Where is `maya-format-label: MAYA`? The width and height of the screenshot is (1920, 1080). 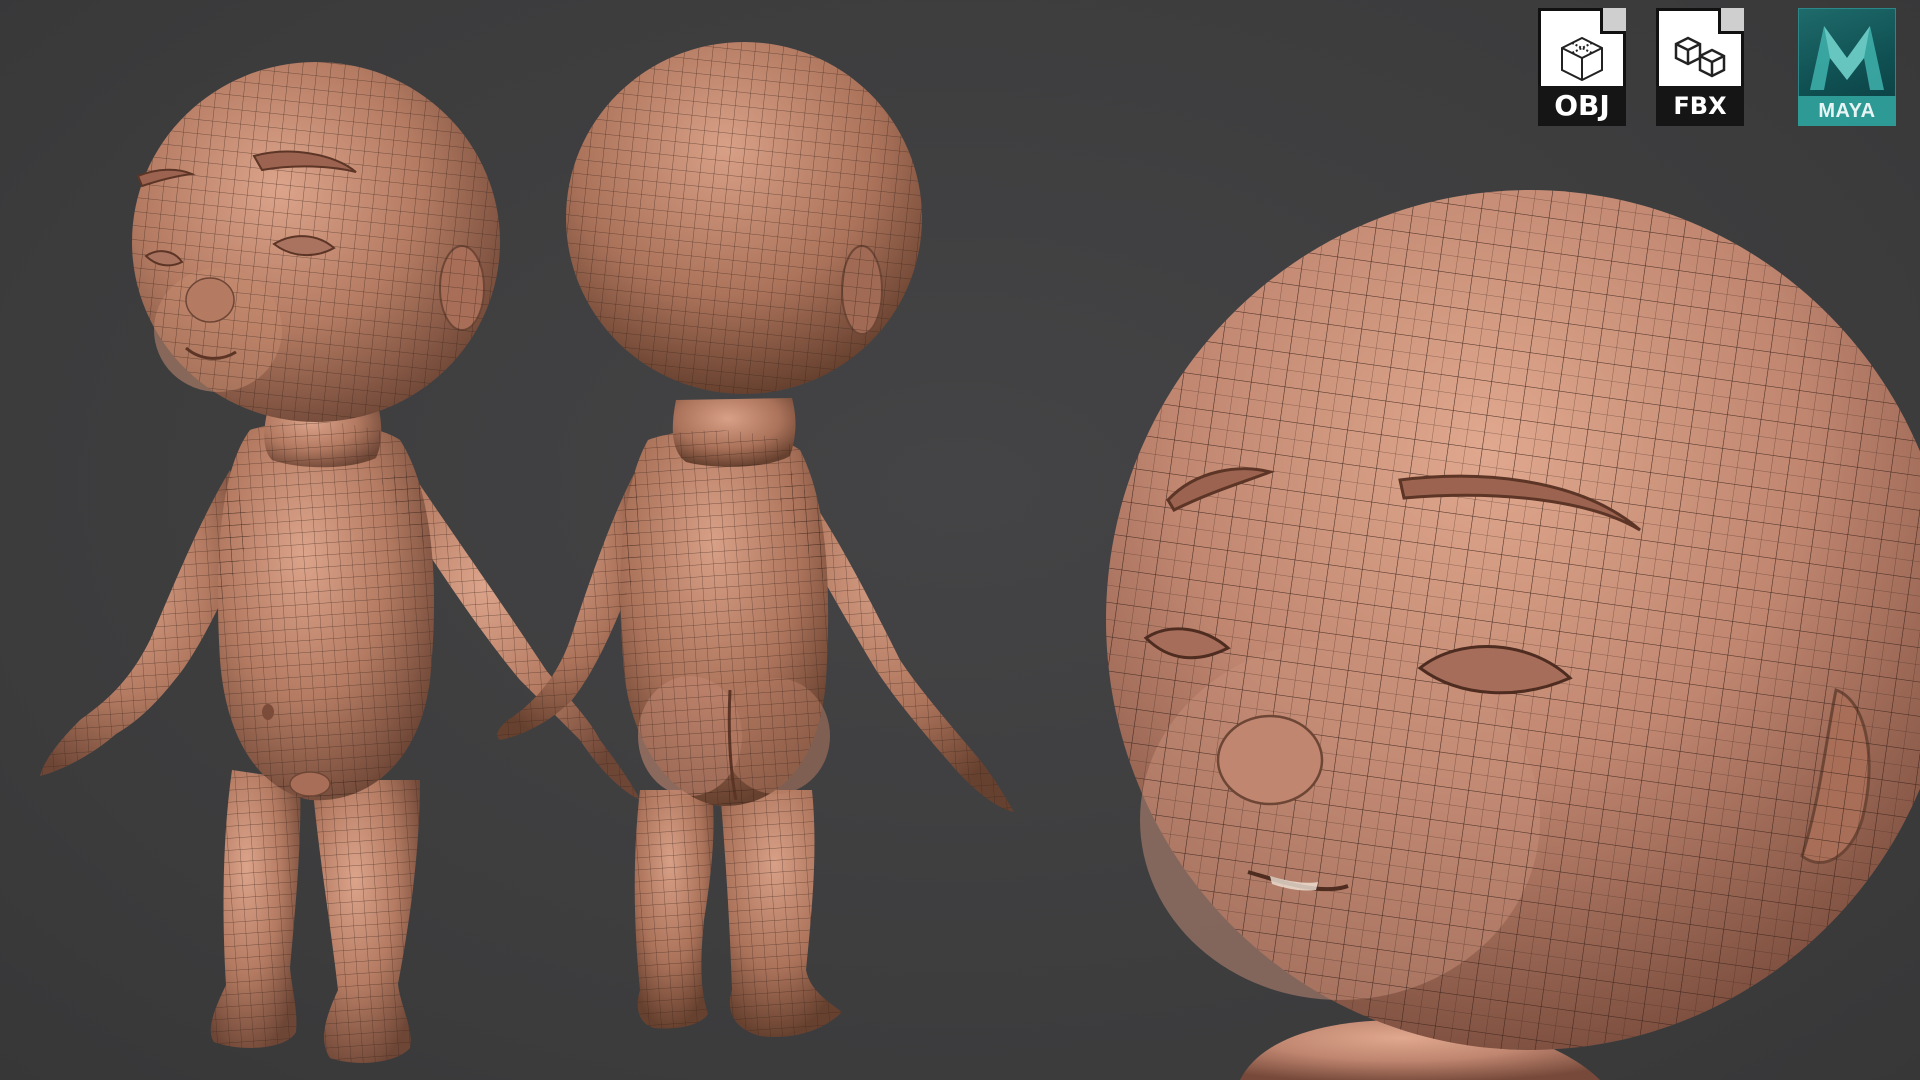
maya-format-label: MAYA is located at coordinates (1847, 111).